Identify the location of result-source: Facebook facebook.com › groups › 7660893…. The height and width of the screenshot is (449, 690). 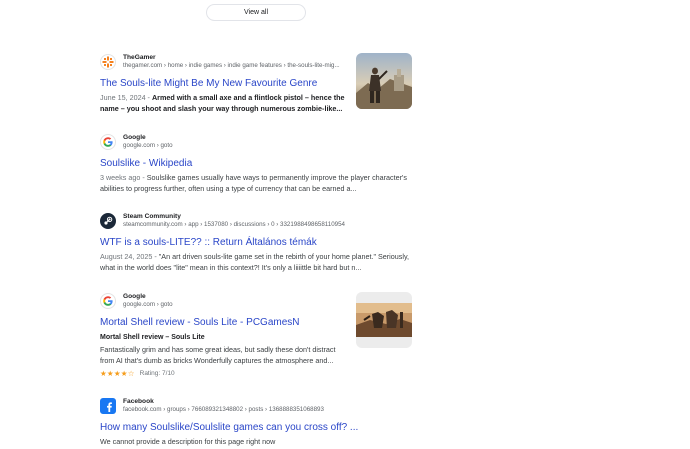
(256, 406).